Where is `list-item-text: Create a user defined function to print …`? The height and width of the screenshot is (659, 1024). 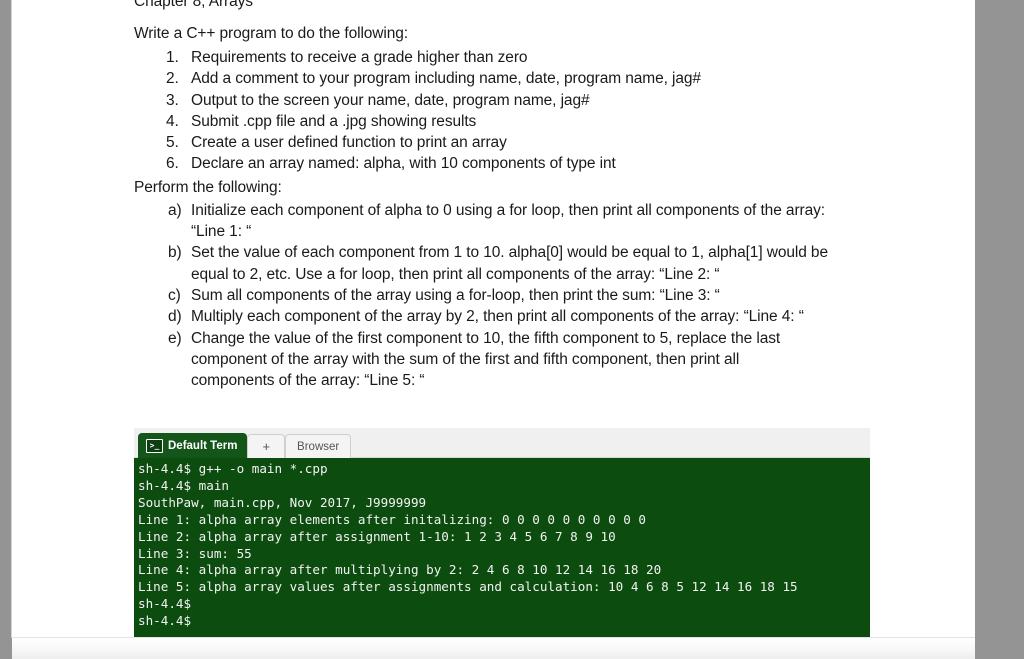
list-item-text: Create a user defined function to print … is located at coordinates (349, 143).